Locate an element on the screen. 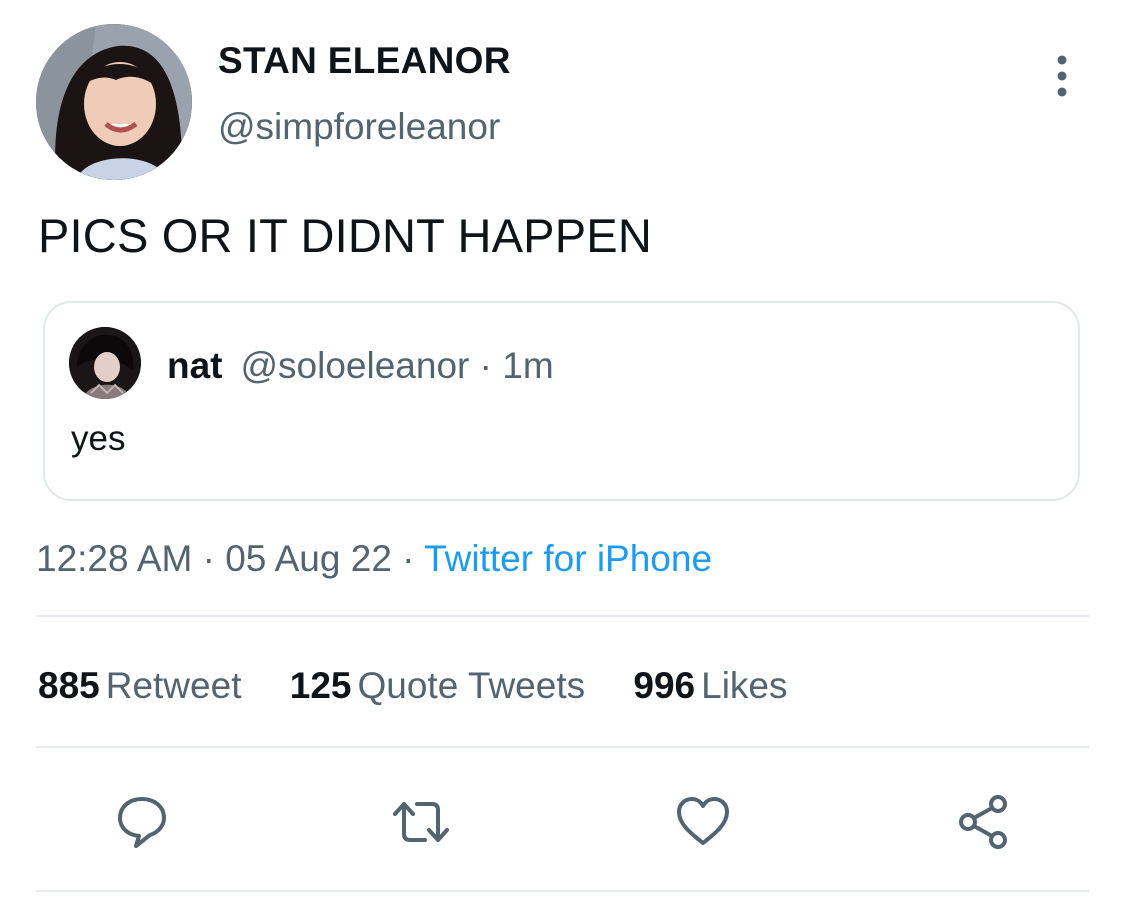 Image resolution: width=1125 pixels, height=912 pixels. quoted-tweet-header: nat @soloeleanor · 1m is located at coordinates (360, 366).